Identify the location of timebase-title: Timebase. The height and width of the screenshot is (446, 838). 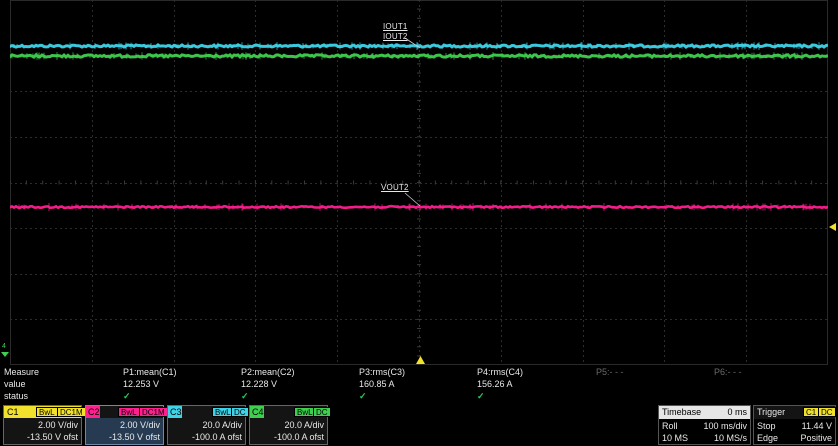
(682, 412).